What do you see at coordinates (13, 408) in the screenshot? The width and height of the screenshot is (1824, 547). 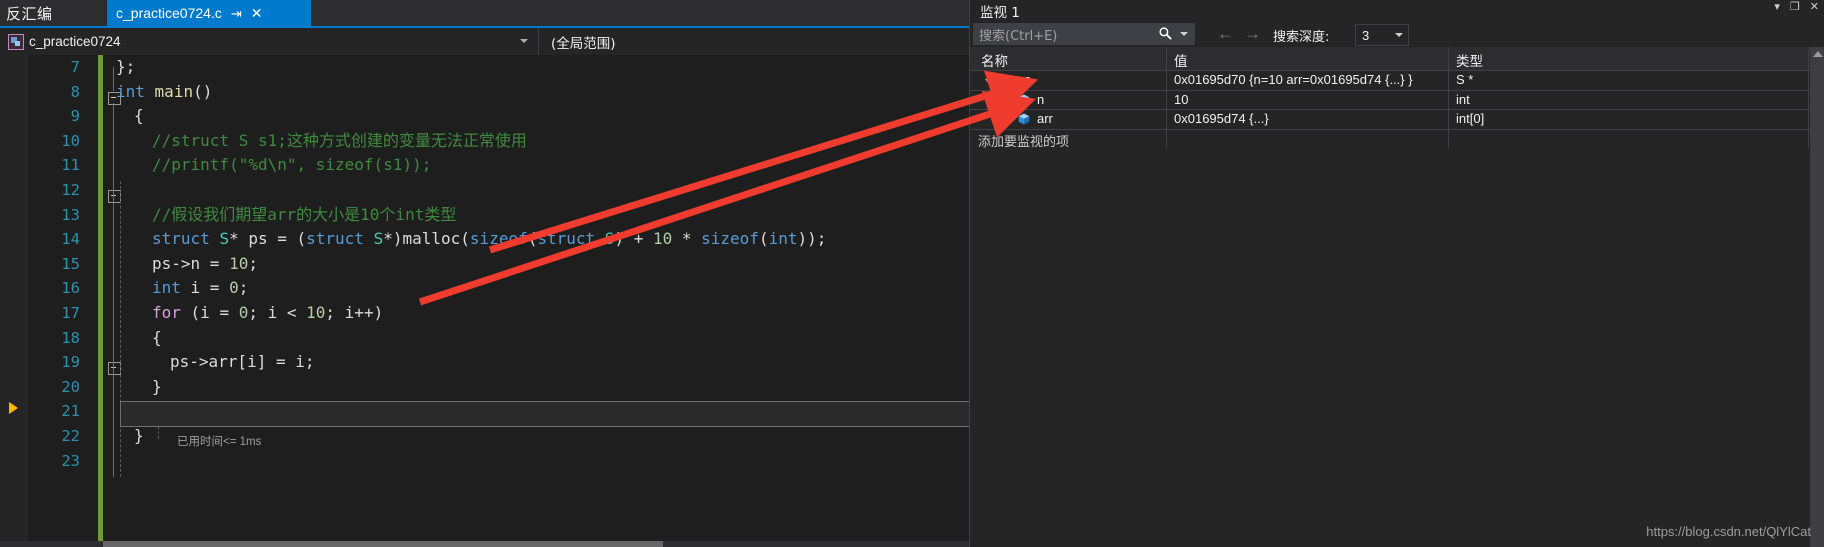 I see `yellow-arrow-icon` at bounding box center [13, 408].